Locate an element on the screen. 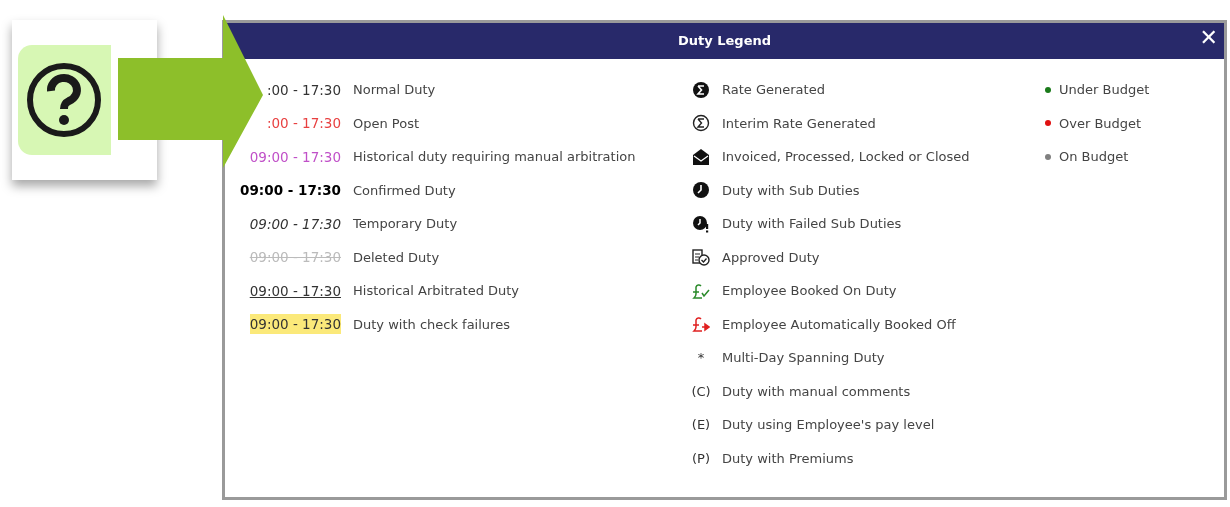 This screenshot has height=507, width=1230. legend-label: Normal Duty is located at coordinates (394, 90).